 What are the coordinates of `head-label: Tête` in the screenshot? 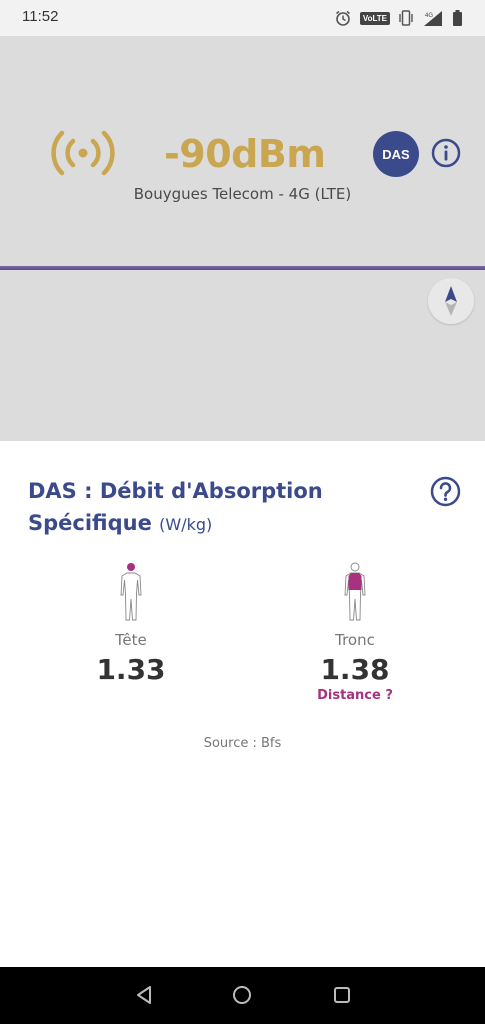 It's located at (131, 640).